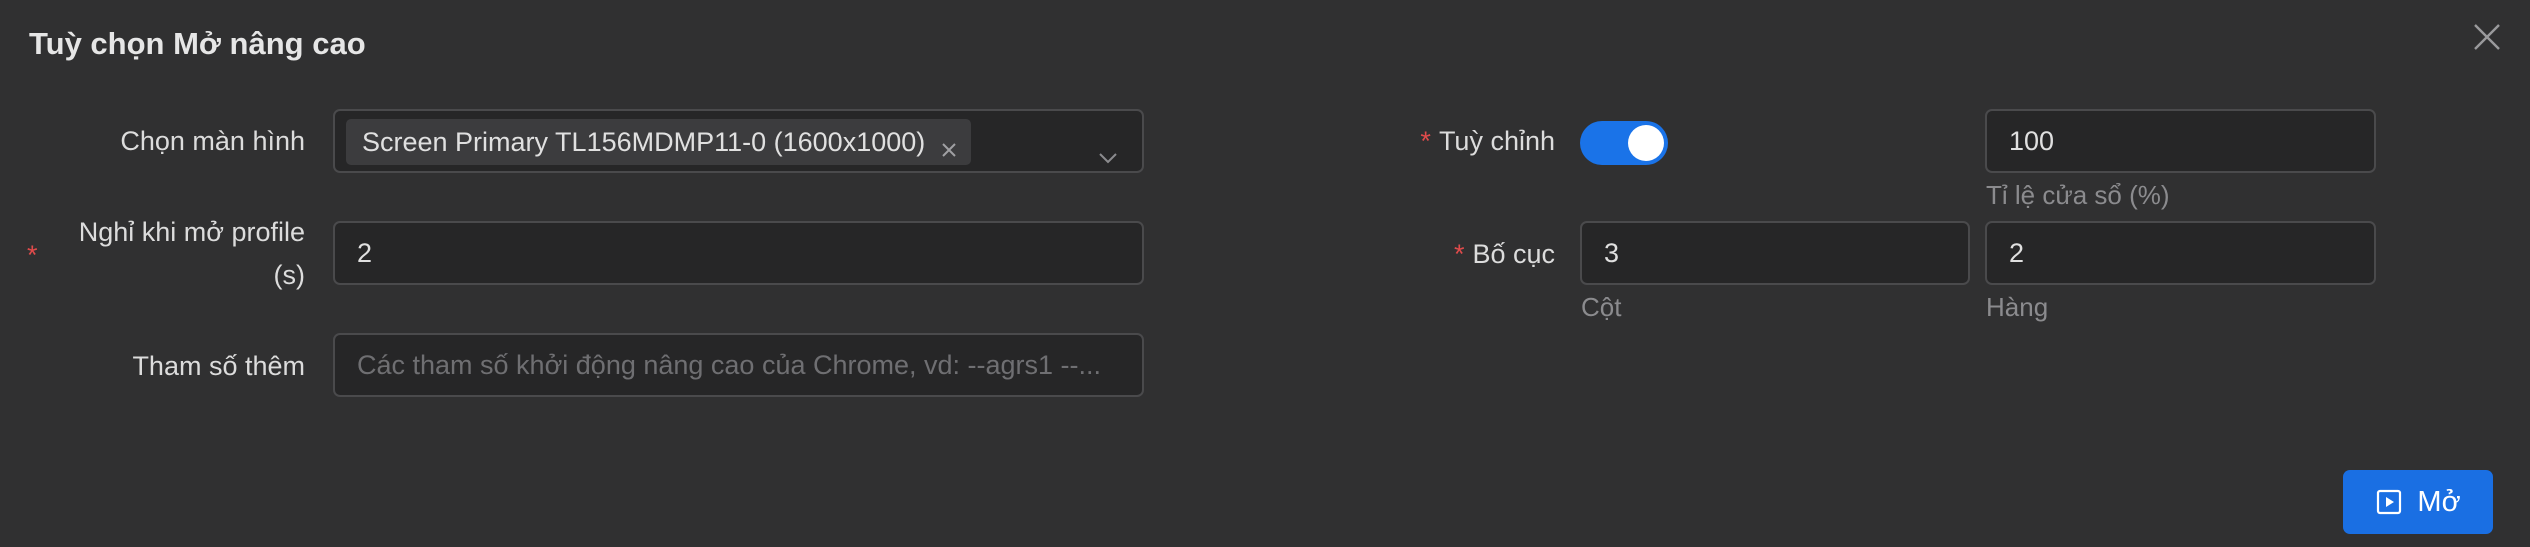  Describe the element at coordinates (1513, 254) in the screenshot. I see `layout-label-text: Bố cục` at that location.